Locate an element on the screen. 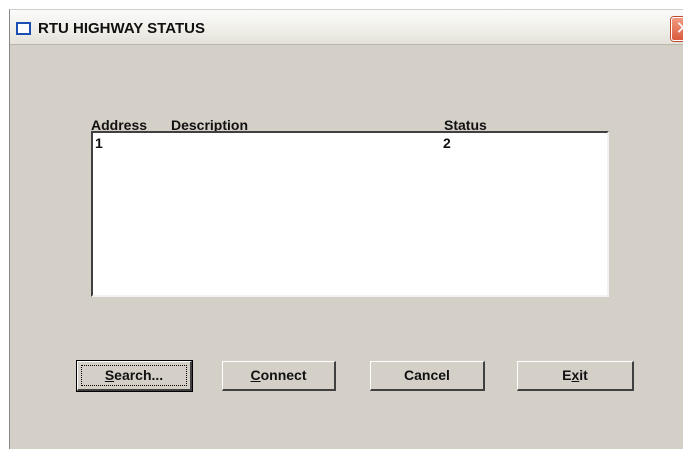 The width and height of the screenshot is (683, 449). connect-mnemonic: C is located at coordinates (255, 375).